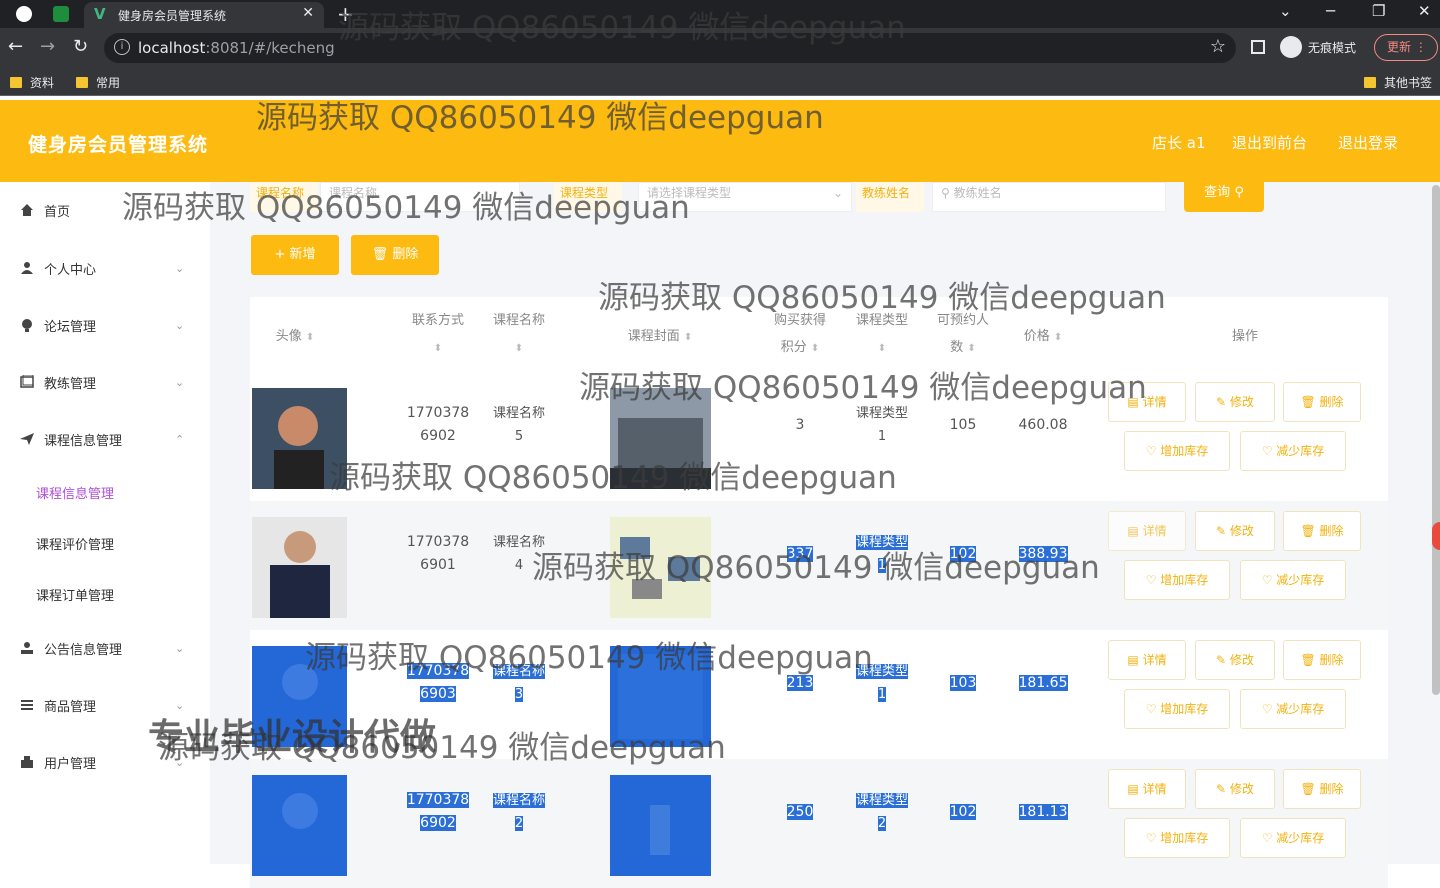 The height and width of the screenshot is (888, 1440). What do you see at coordinates (1043, 337) in the screenshot?
I see `col-header-price: 价格 ⬍` at bounding box center [1043, 337].